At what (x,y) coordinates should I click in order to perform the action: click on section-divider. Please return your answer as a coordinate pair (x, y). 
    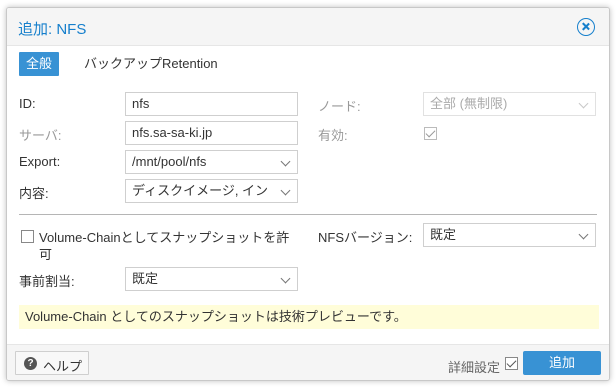
    Looking at the image, I should click on (308, 214).